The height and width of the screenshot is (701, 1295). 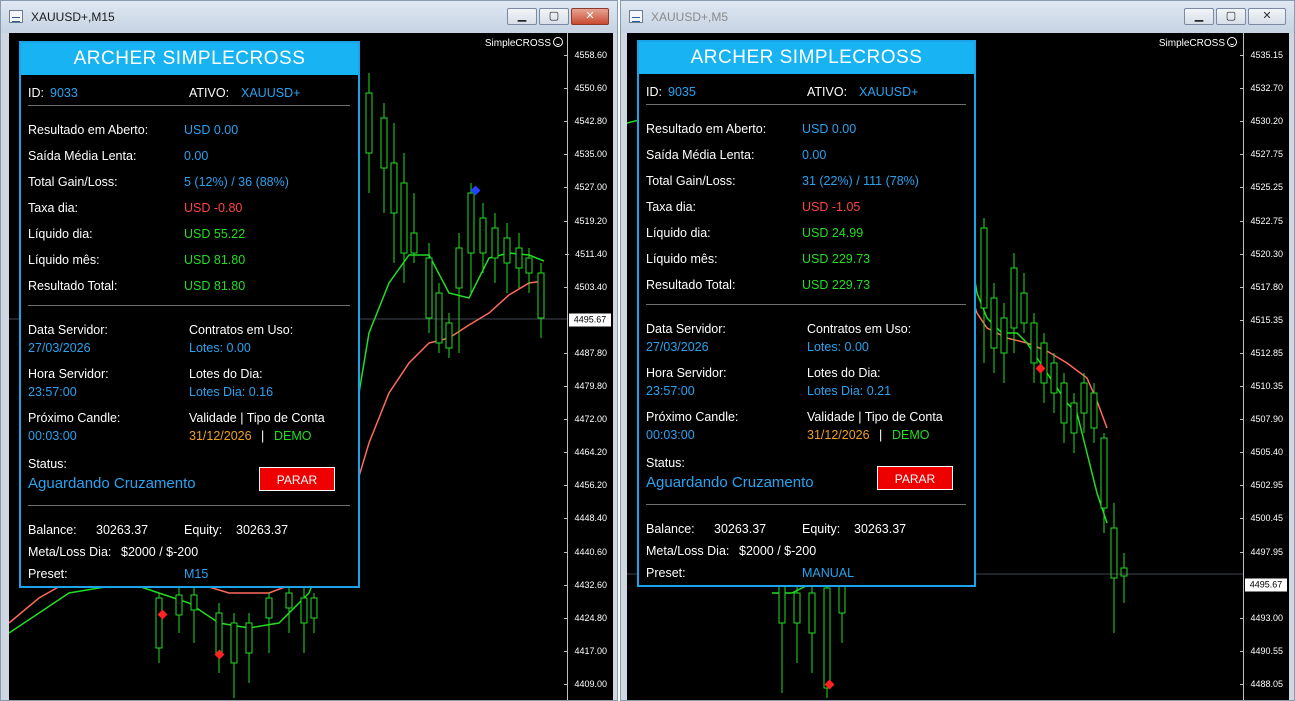 I want to click on balance-value: 30263.37, so click(x=122, y=530).